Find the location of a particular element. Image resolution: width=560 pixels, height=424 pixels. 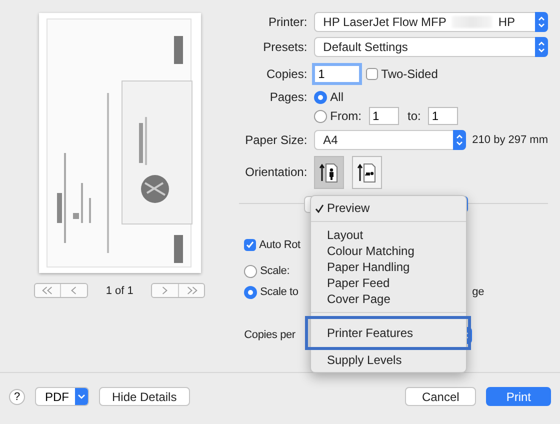

copies-field: 1 is located at coordinates (337, 74).